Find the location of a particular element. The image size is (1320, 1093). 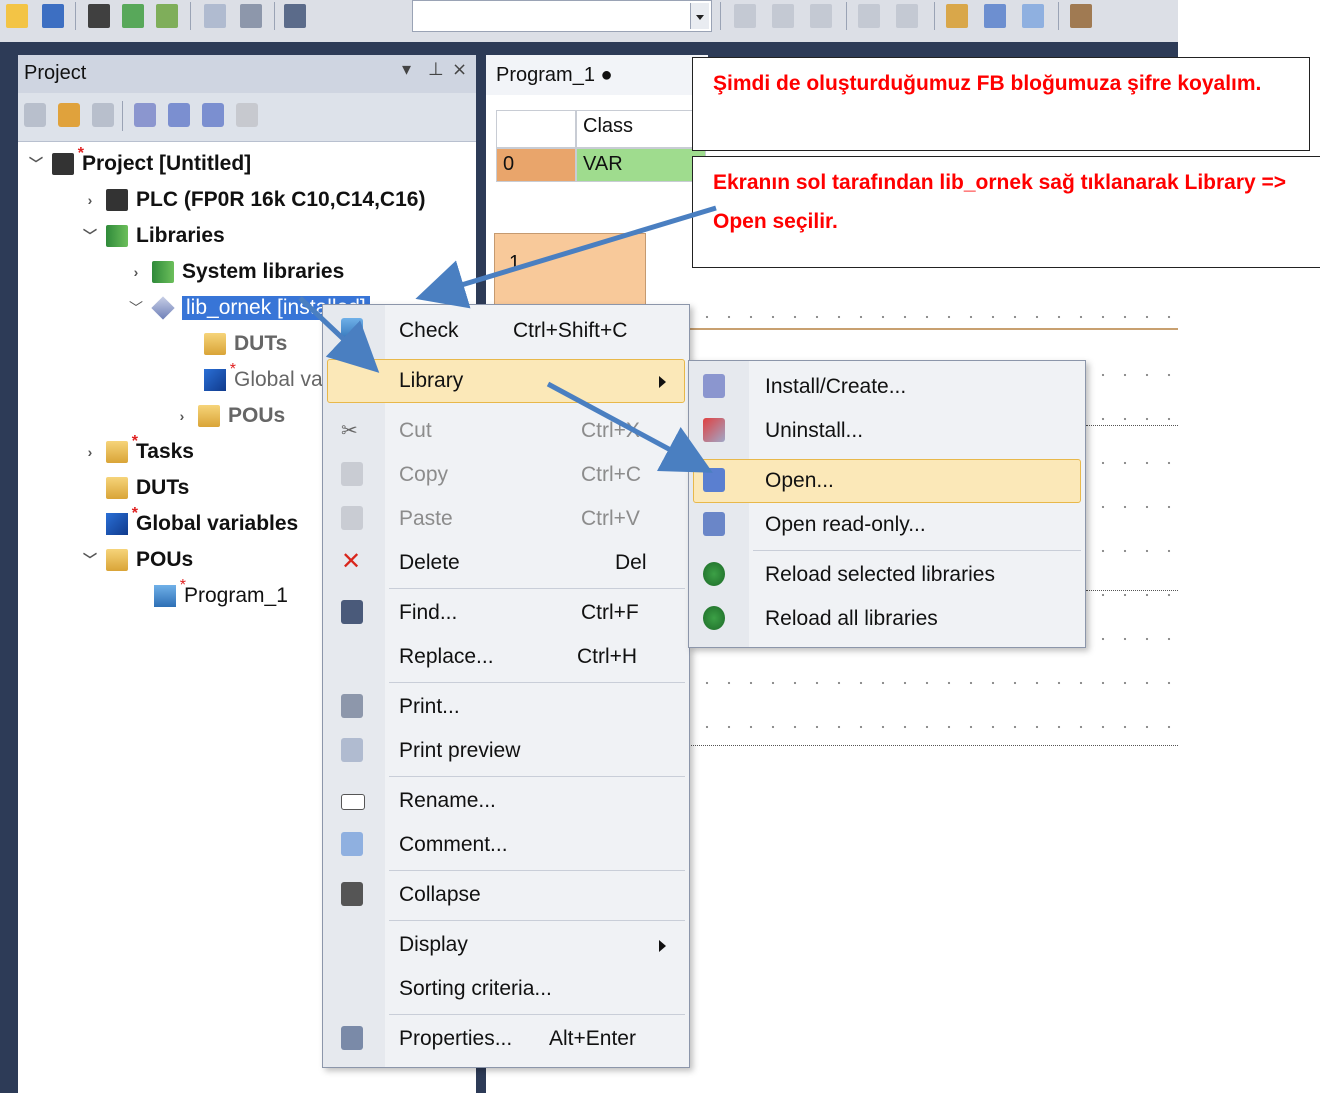

tree-item-project: ﹀ * Project [Untitled] is located at coordinates (140, 163).